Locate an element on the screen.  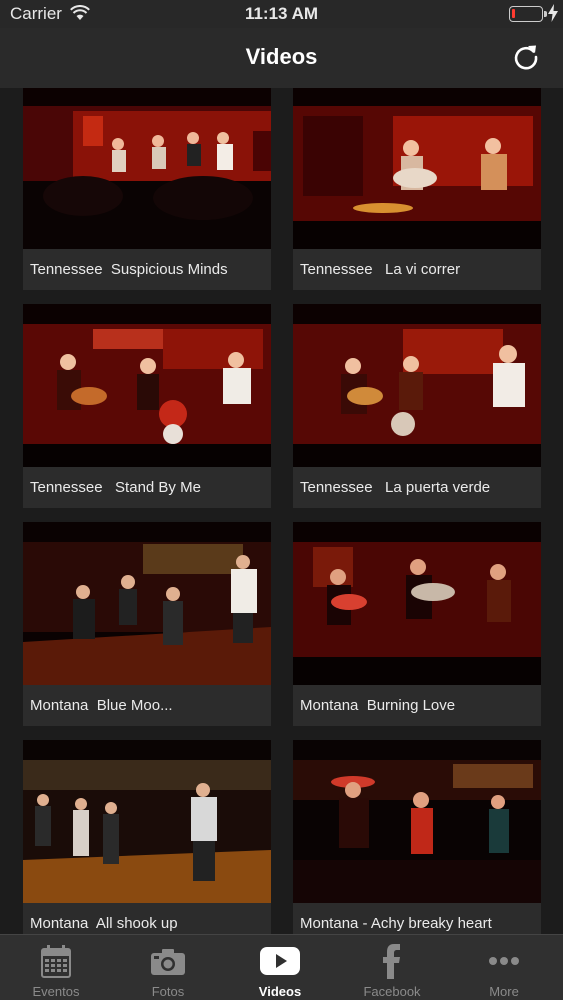
video-title: Tennessee La vi correr is located at coordinates (380, 269).